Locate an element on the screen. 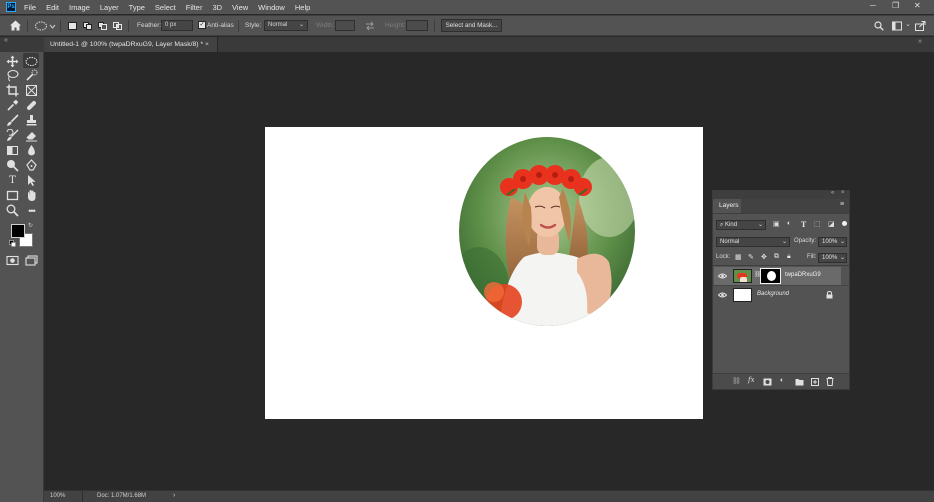 Image resolution: width=934 pixels, height=502 pixels. add-to-selection-icon is located at coordinates (87, 26).